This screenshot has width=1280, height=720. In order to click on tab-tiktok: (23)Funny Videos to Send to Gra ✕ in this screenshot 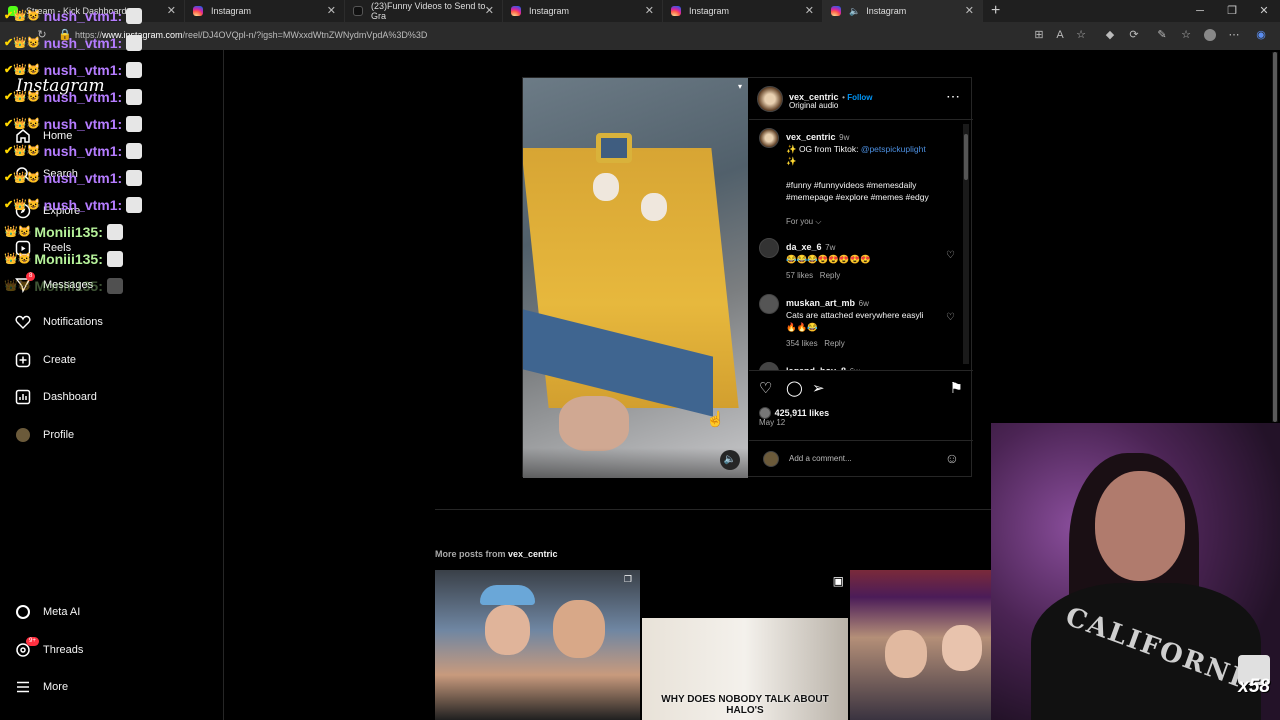, I will do `click(424, 11)`.